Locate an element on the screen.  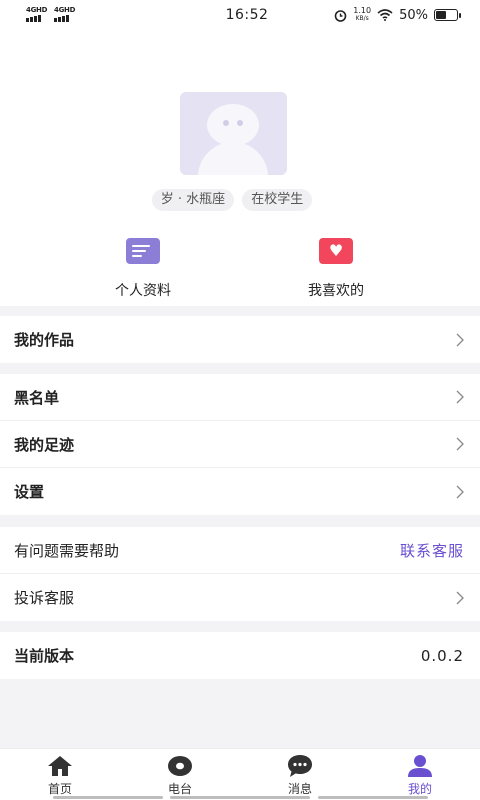
menu-item-blacklist: 黑名单 is located at coordinates (240, 397).